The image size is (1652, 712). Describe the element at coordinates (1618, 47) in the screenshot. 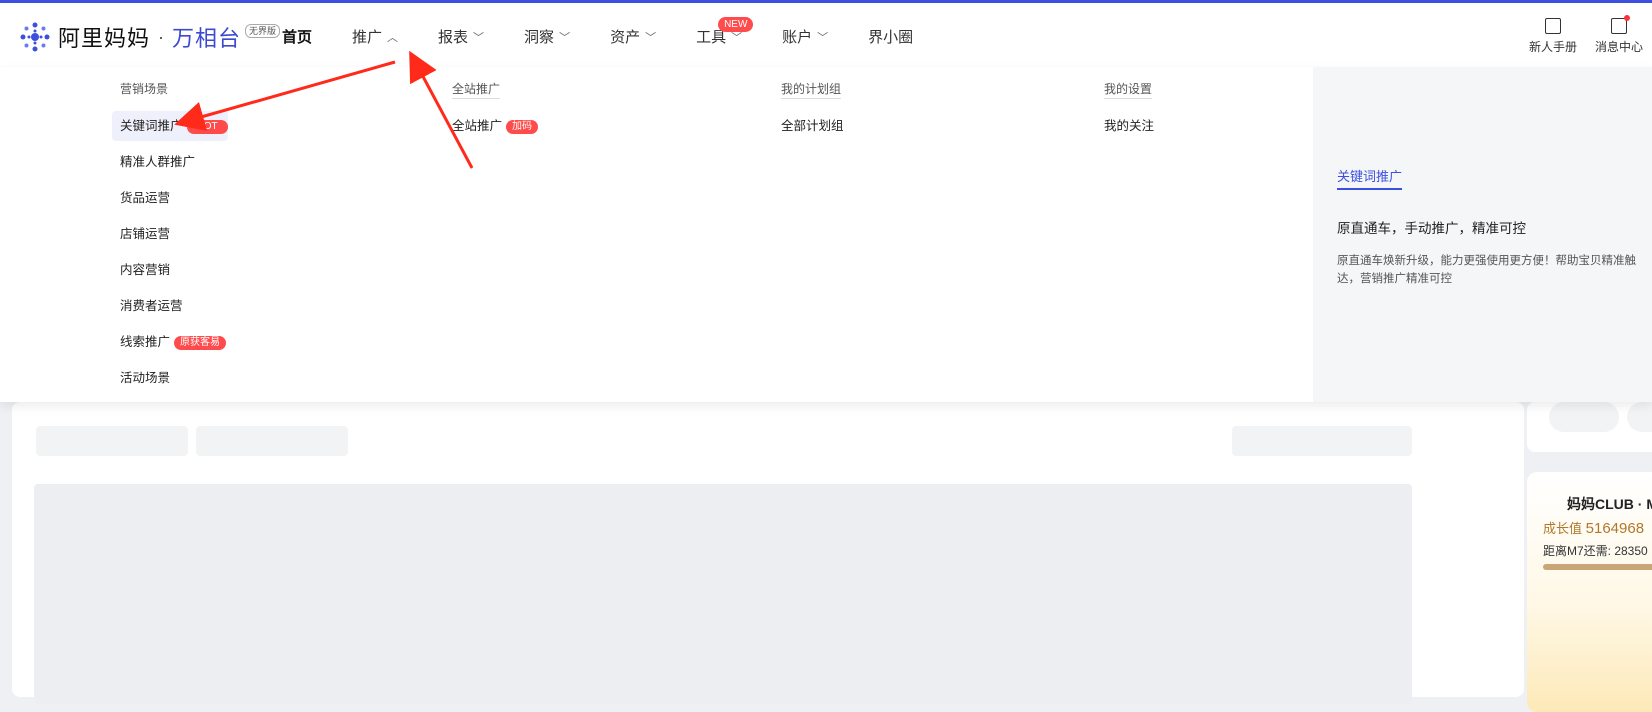

I see `message-center-label: 消息中心` at that location.